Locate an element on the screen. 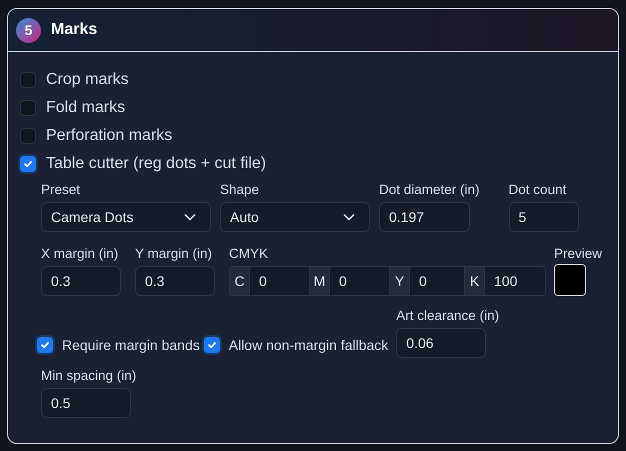 The image size is (626, 451). checkbox-label: Perforation marks is located at coordinates (109, 136).